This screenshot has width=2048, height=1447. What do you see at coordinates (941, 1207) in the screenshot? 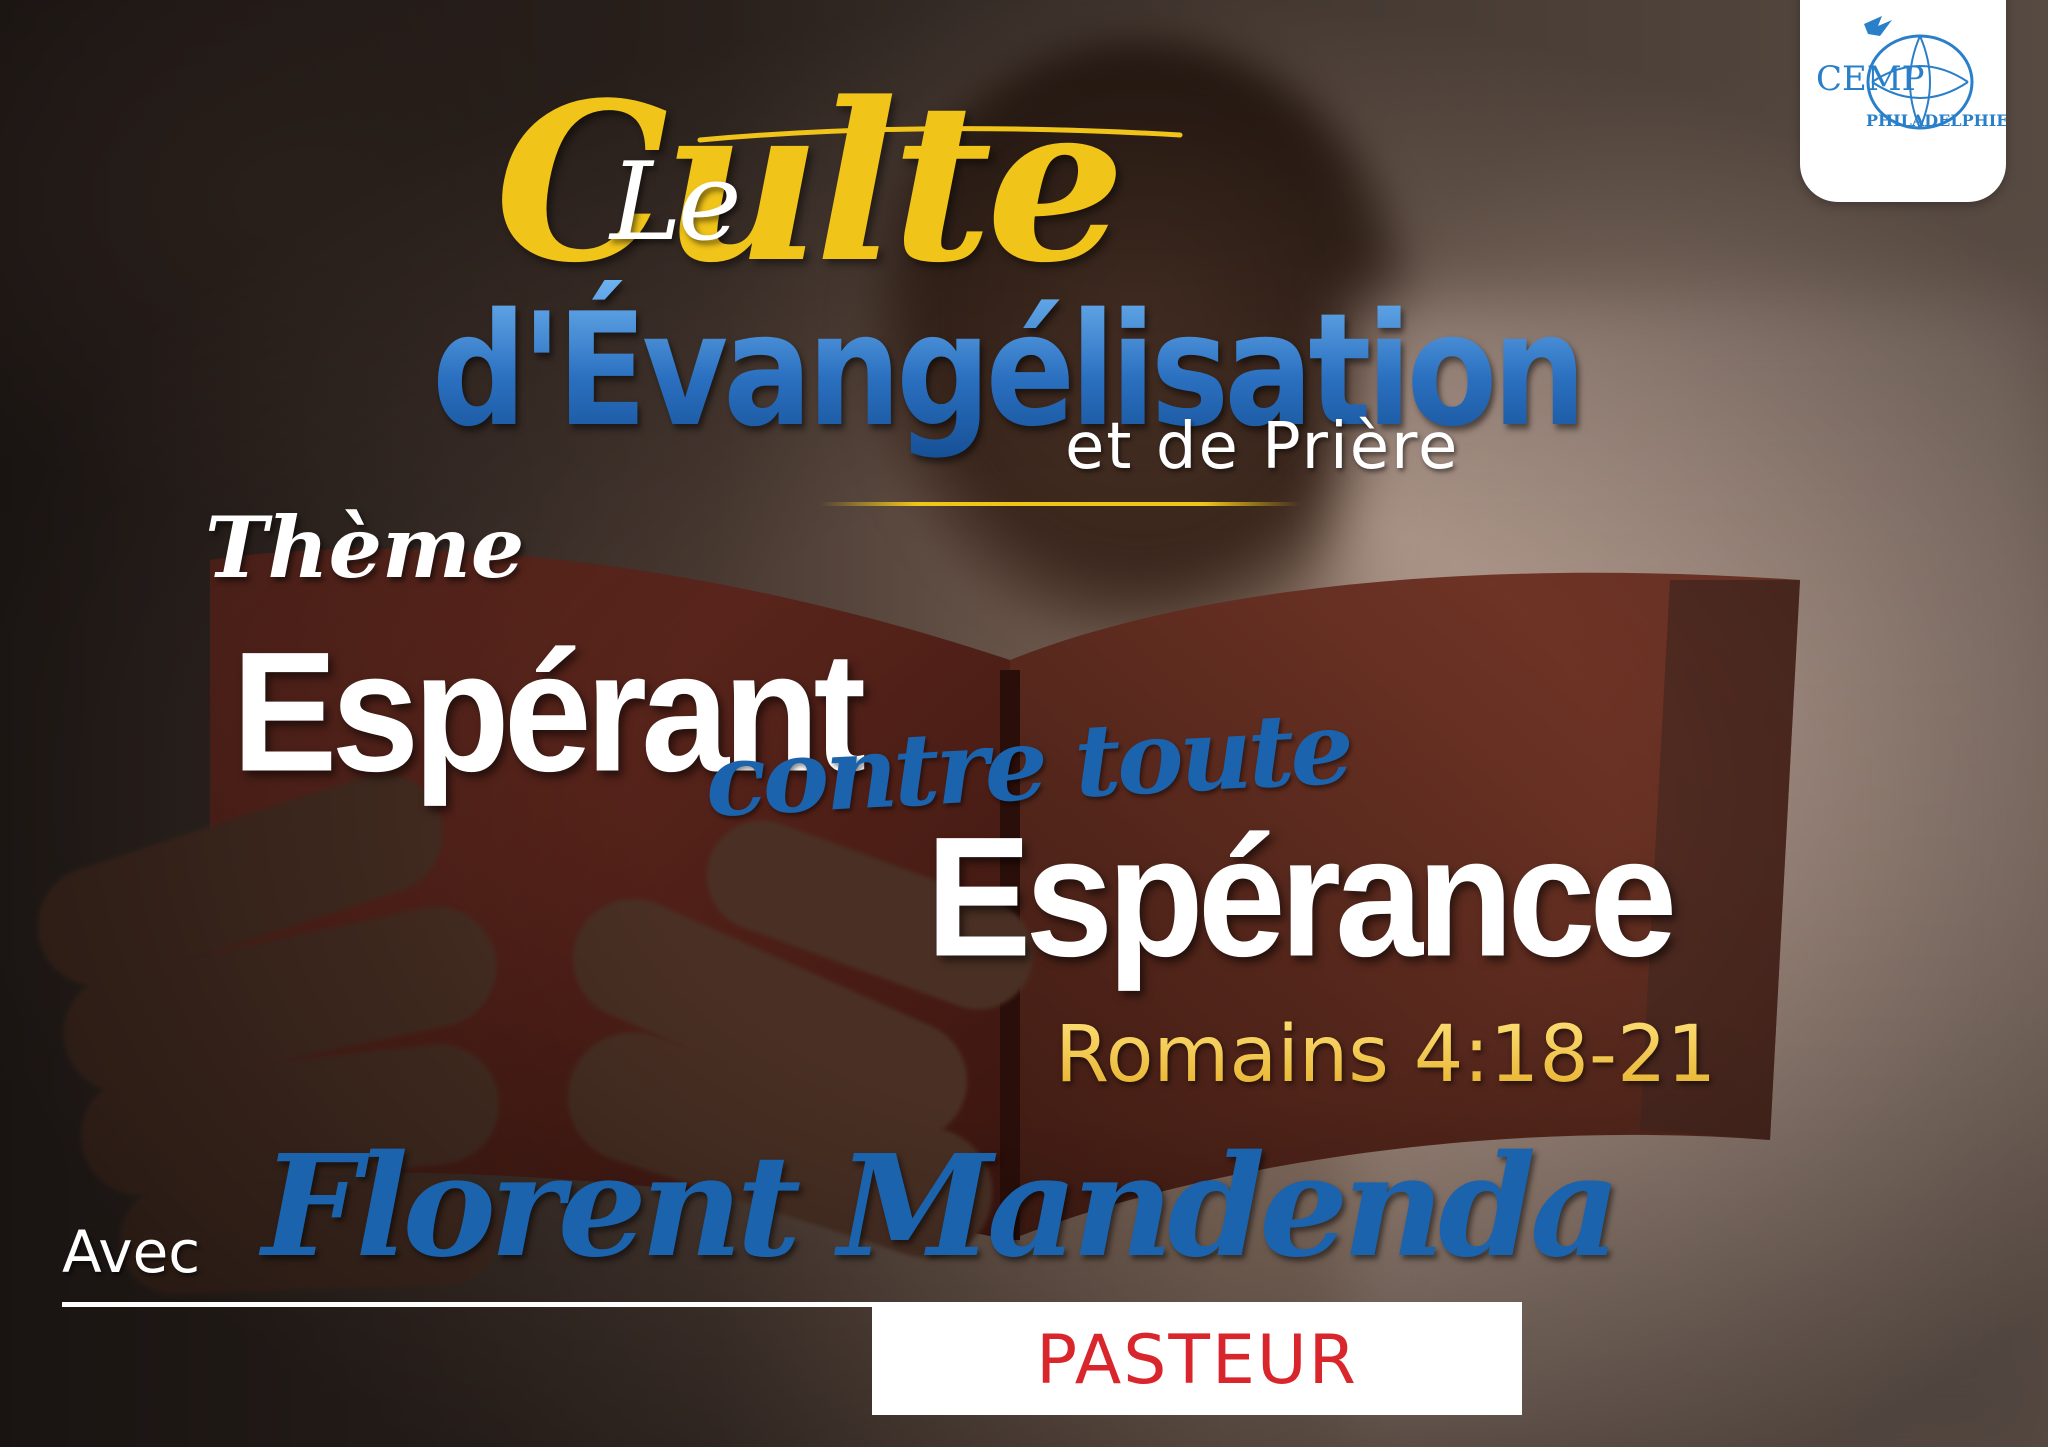
I see `speaker-name: Florent Mandenda` at bounding box center [941, 1207].